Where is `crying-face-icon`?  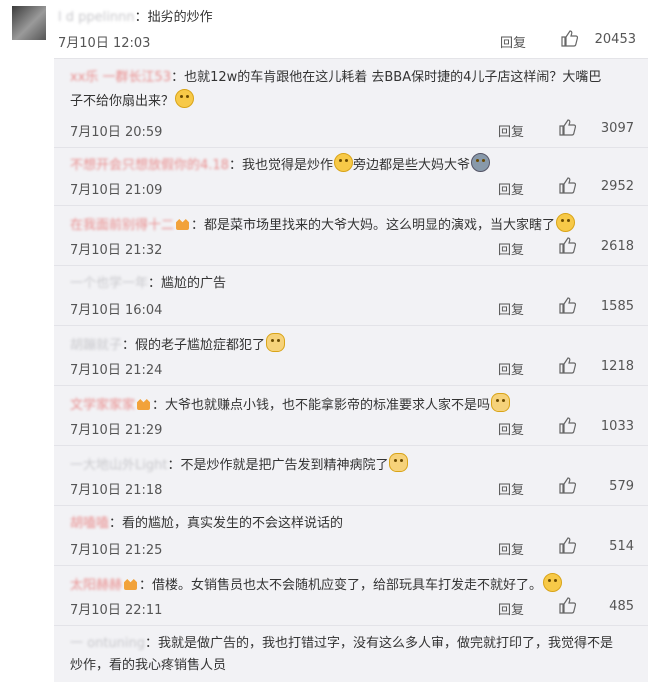 crying-face-icon is located at coordinates (480, 162).